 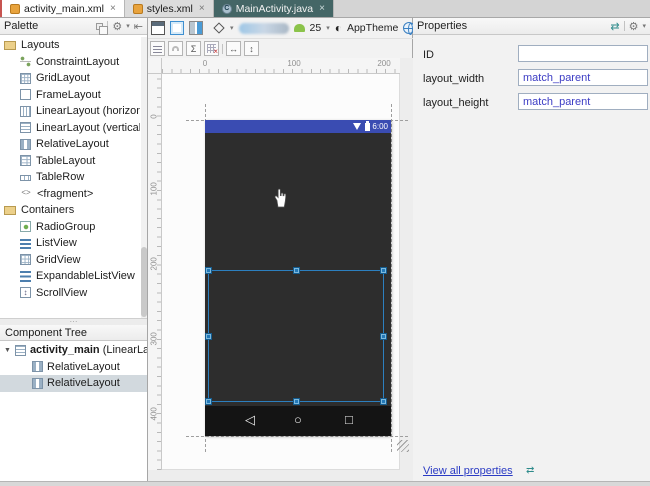 I want to click on tab-activity-main-xml: activity_main.xml ×, so click(x=62, y=8).